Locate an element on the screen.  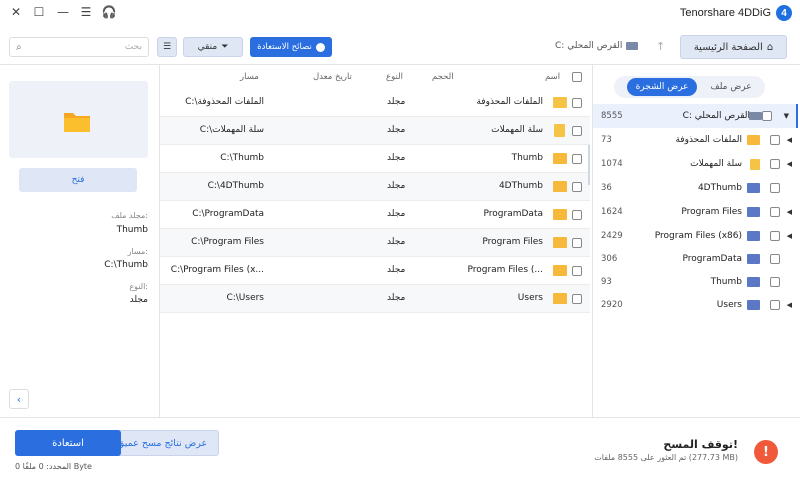
tree-item-count: 8555 is located at coordinates (612, 116).